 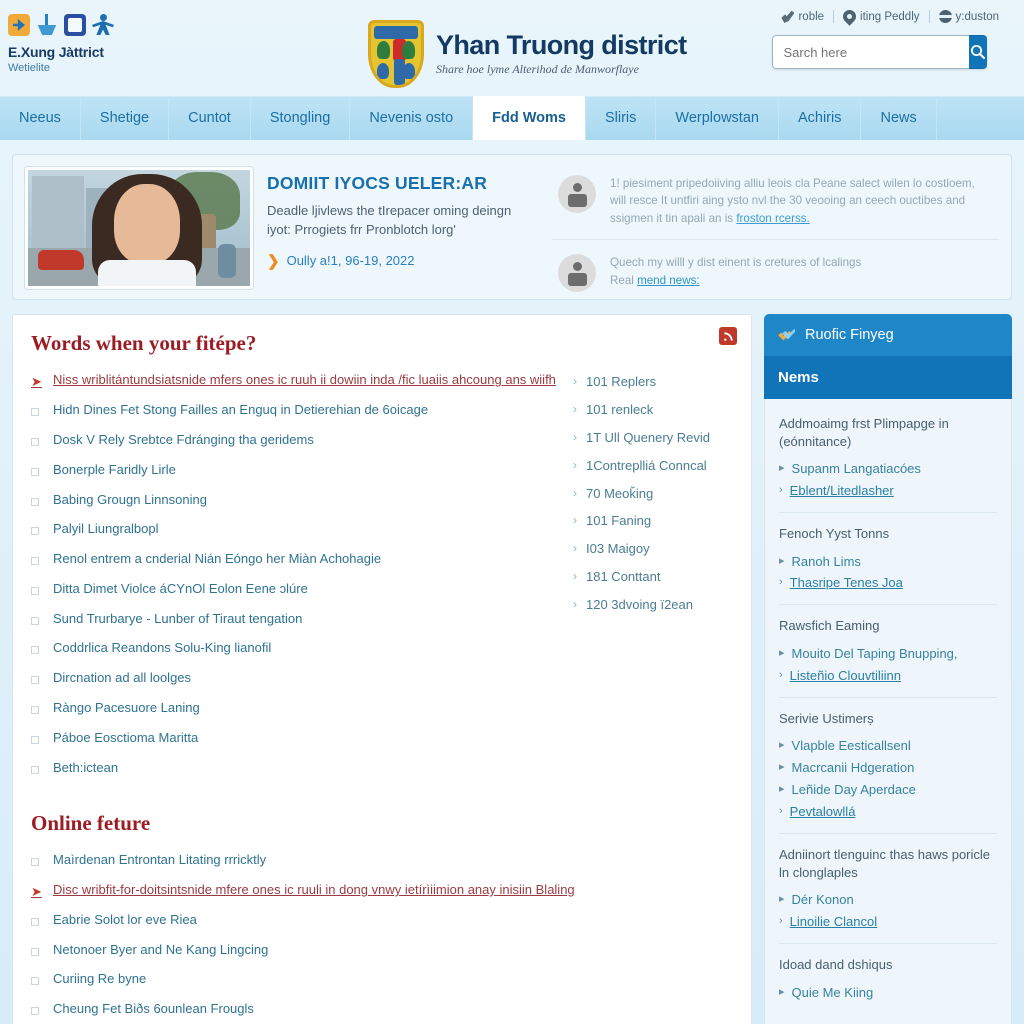 What do you see at coordinates (297, 500) in the screenshot?
I see `list-item: Babing Grougn Linnsoning` at bounding box center [297, 500].